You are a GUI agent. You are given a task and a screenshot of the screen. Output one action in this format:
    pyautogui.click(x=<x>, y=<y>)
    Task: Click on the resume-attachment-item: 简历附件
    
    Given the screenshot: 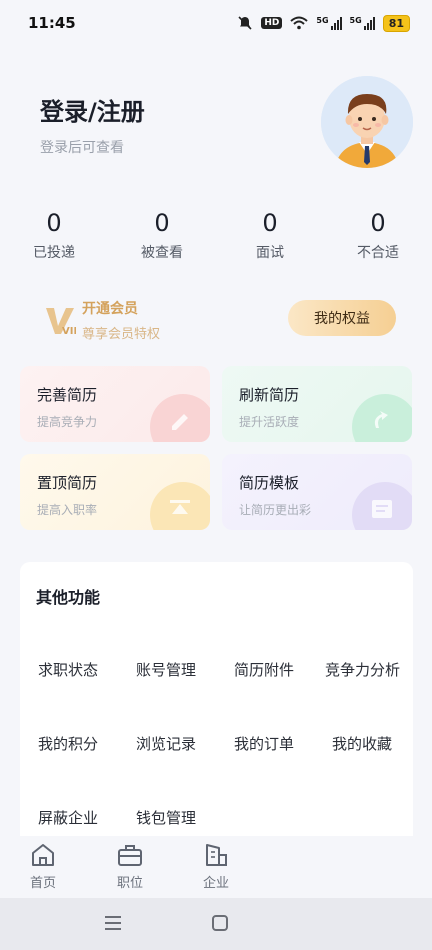 What is the action you would take?
    pyautogui.click(x=264, y=669)
    